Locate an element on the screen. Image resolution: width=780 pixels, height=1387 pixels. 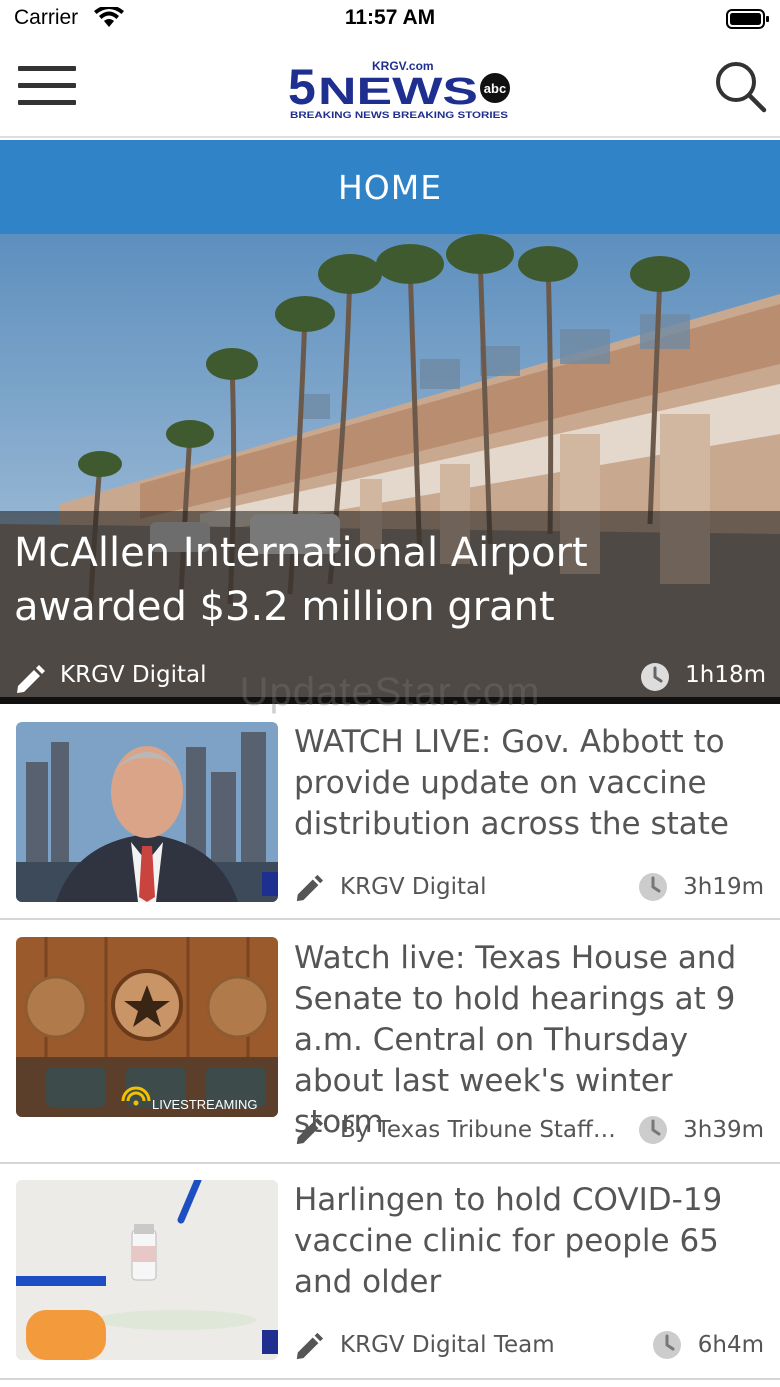
article-time: 3h19m is located at coordinates (723, 887).